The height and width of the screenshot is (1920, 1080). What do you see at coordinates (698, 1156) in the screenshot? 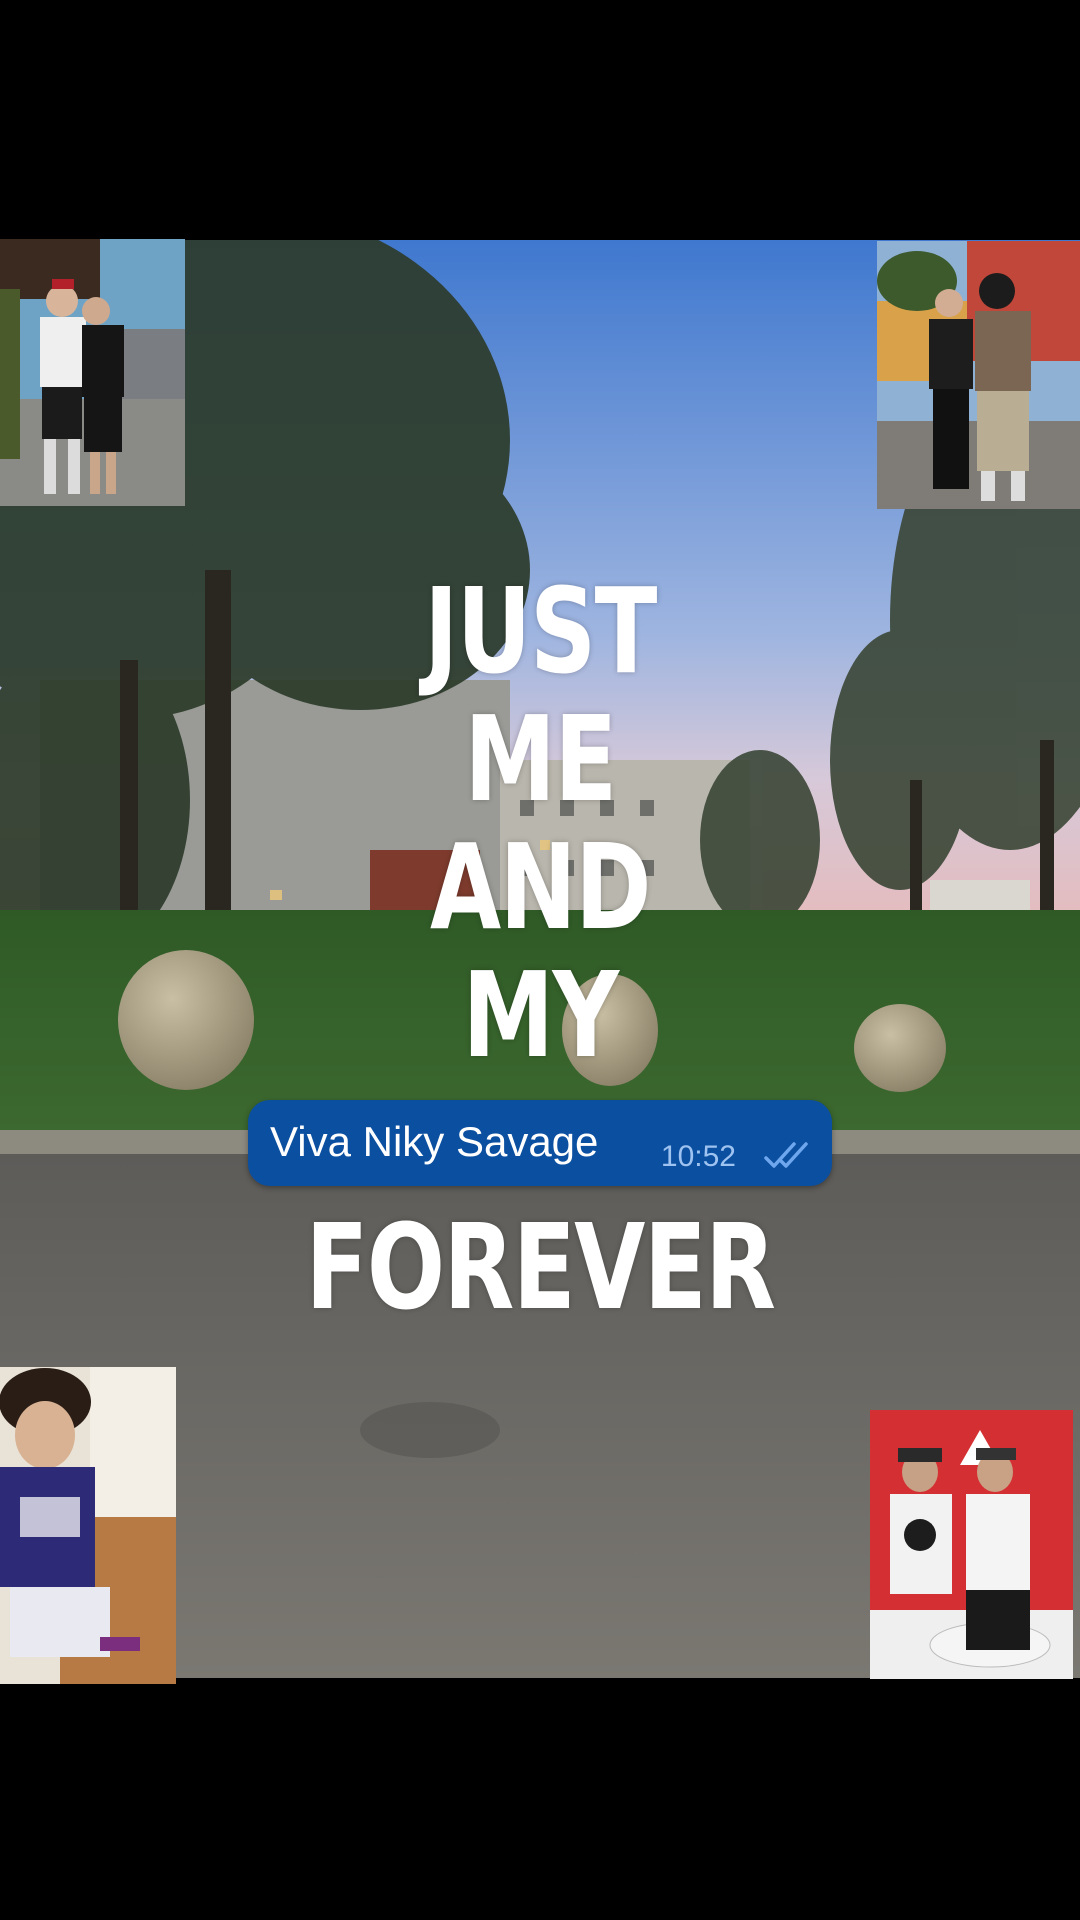
I see `message-time: 10:52` at bounding box center [698, 1156].